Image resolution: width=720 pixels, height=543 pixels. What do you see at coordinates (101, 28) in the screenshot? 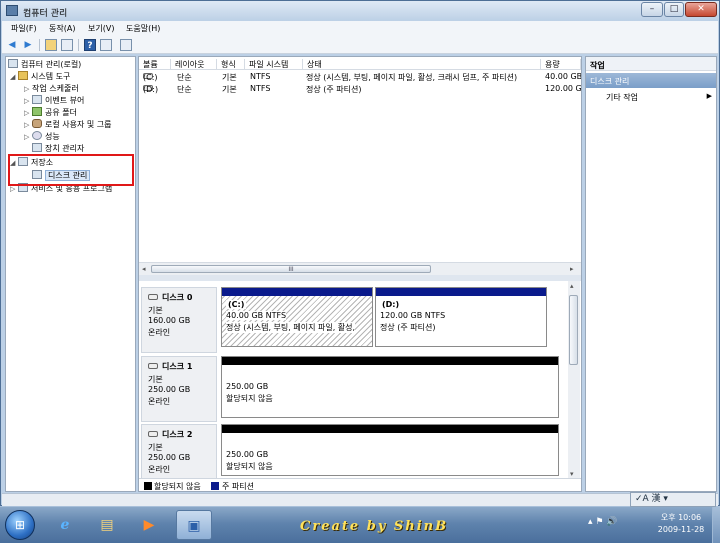
I see `menu-view: 보기(V)` at bounding box center [101, 28].